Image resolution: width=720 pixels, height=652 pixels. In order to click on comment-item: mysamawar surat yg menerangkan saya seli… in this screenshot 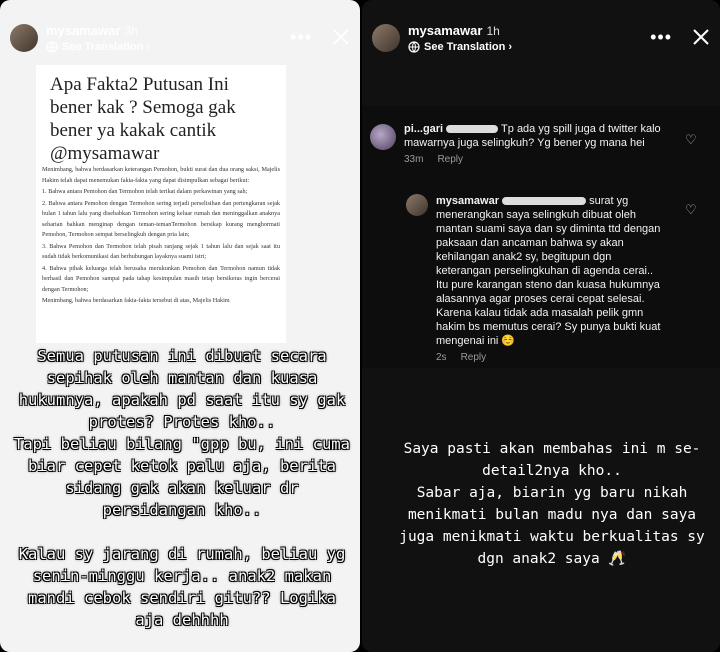, I will do `click(541, 276)`.